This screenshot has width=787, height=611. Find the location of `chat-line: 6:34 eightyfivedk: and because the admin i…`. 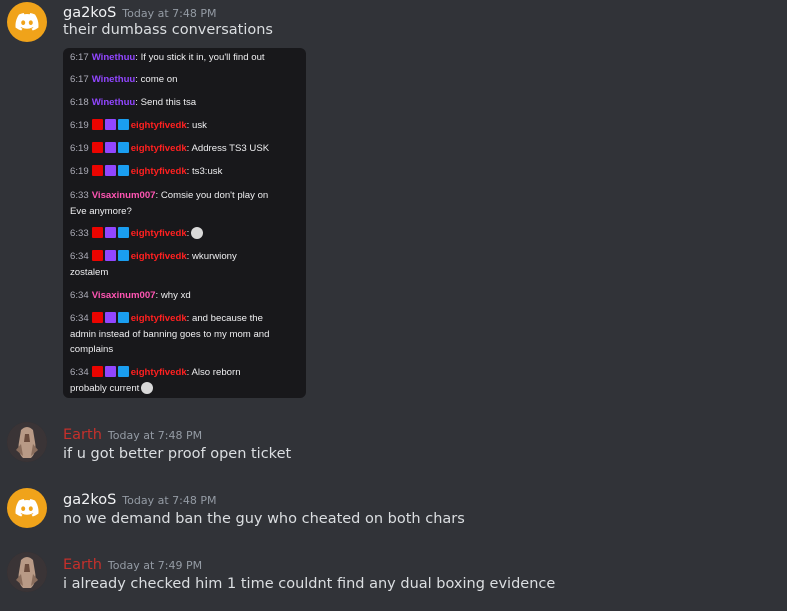

chat-line: 6:34 eightyfivedk: and because the admin i… is located at coordinates (170, 333).